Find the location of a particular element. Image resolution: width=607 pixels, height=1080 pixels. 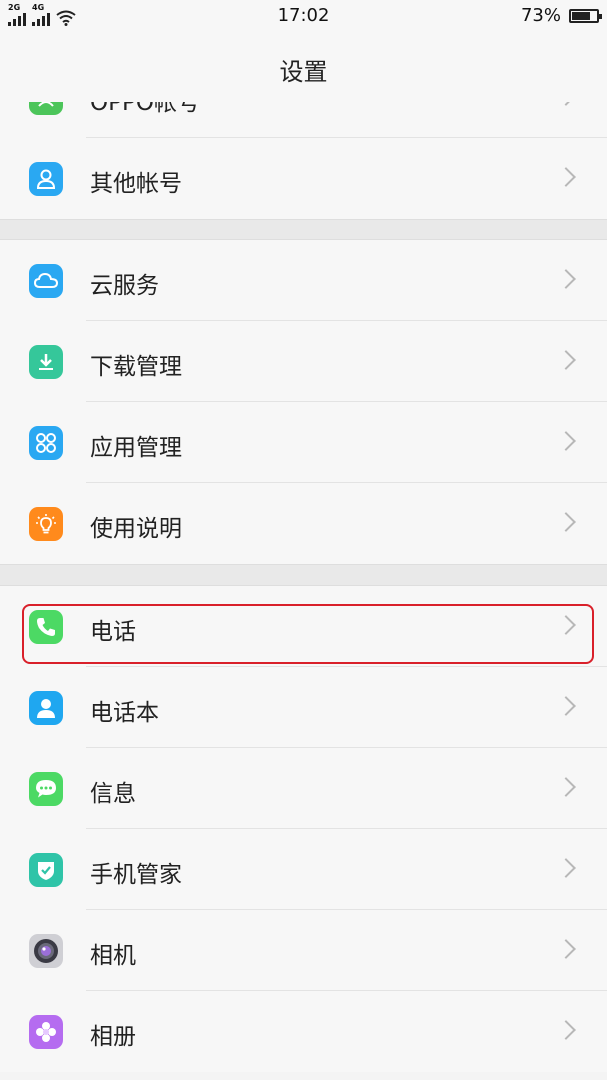

apps-grid-icon is located at coordinates (46, 443).